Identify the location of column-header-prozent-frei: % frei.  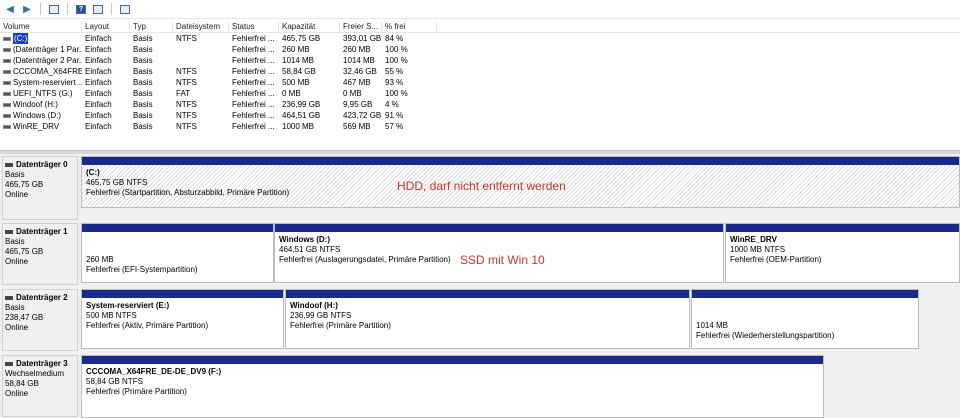
(409, 27).